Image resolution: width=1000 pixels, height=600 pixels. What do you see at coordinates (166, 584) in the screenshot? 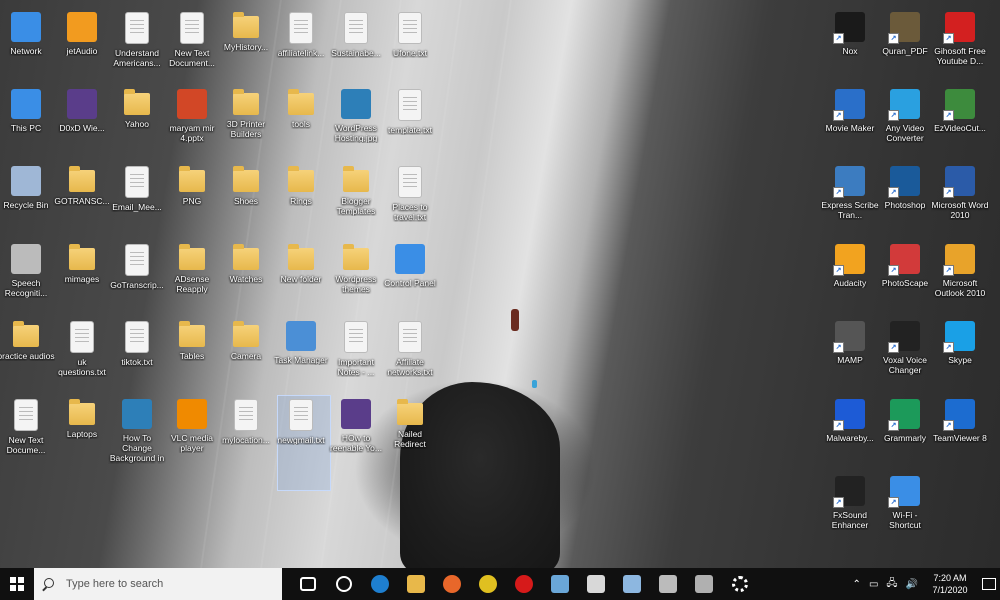
I see `search-input` at bounding box center [166, 584].